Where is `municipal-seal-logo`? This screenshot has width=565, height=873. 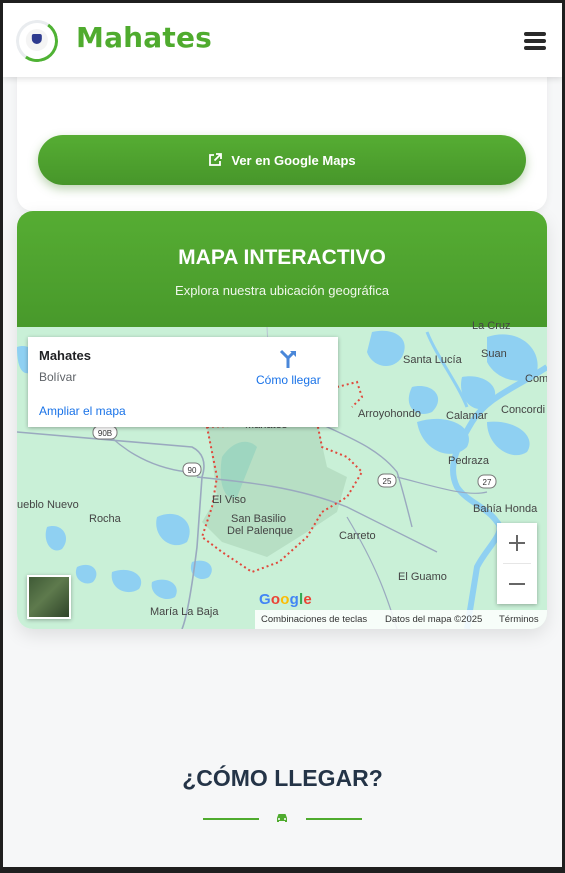 municipal-seal-logo is located at coordinates (37, 41).